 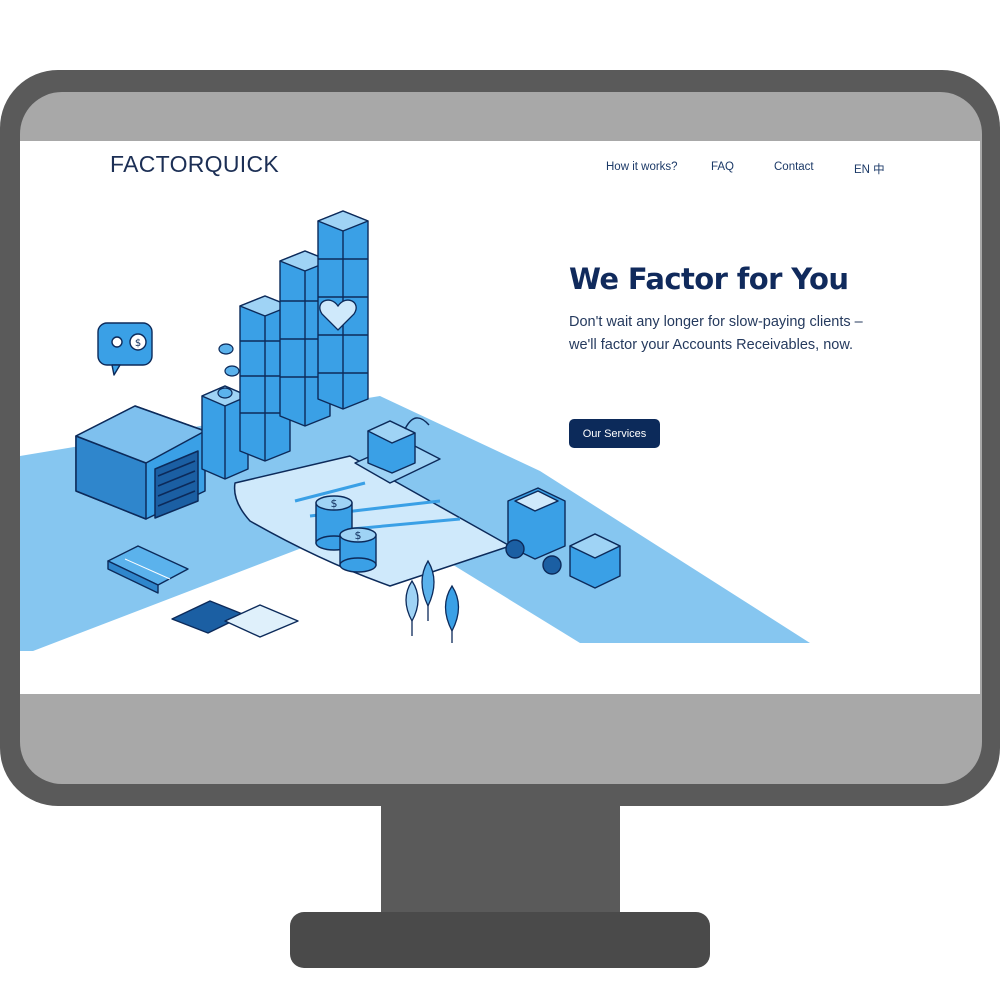 What do you see at coordinates (500, 862) in the screenshot?
I see `monitor-stand-neck` at bounding box center [500, 862].